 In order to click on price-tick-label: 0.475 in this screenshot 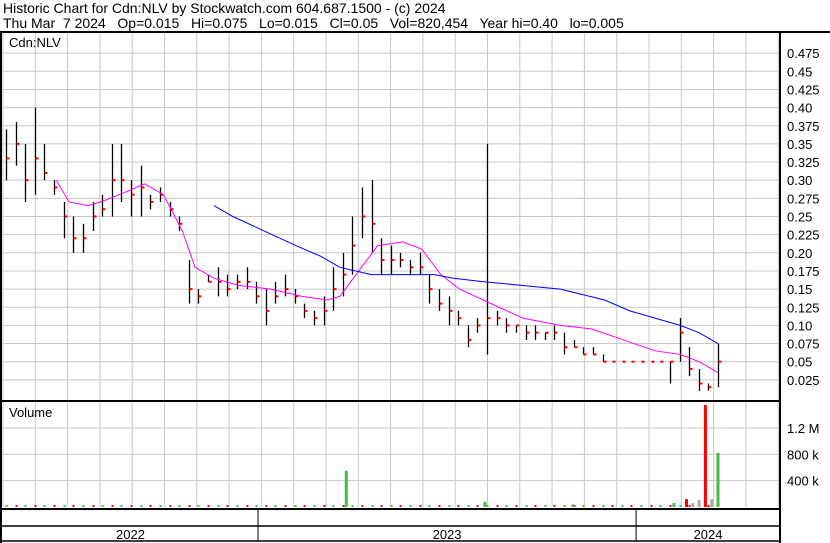, I will do `click(803, 53)`.